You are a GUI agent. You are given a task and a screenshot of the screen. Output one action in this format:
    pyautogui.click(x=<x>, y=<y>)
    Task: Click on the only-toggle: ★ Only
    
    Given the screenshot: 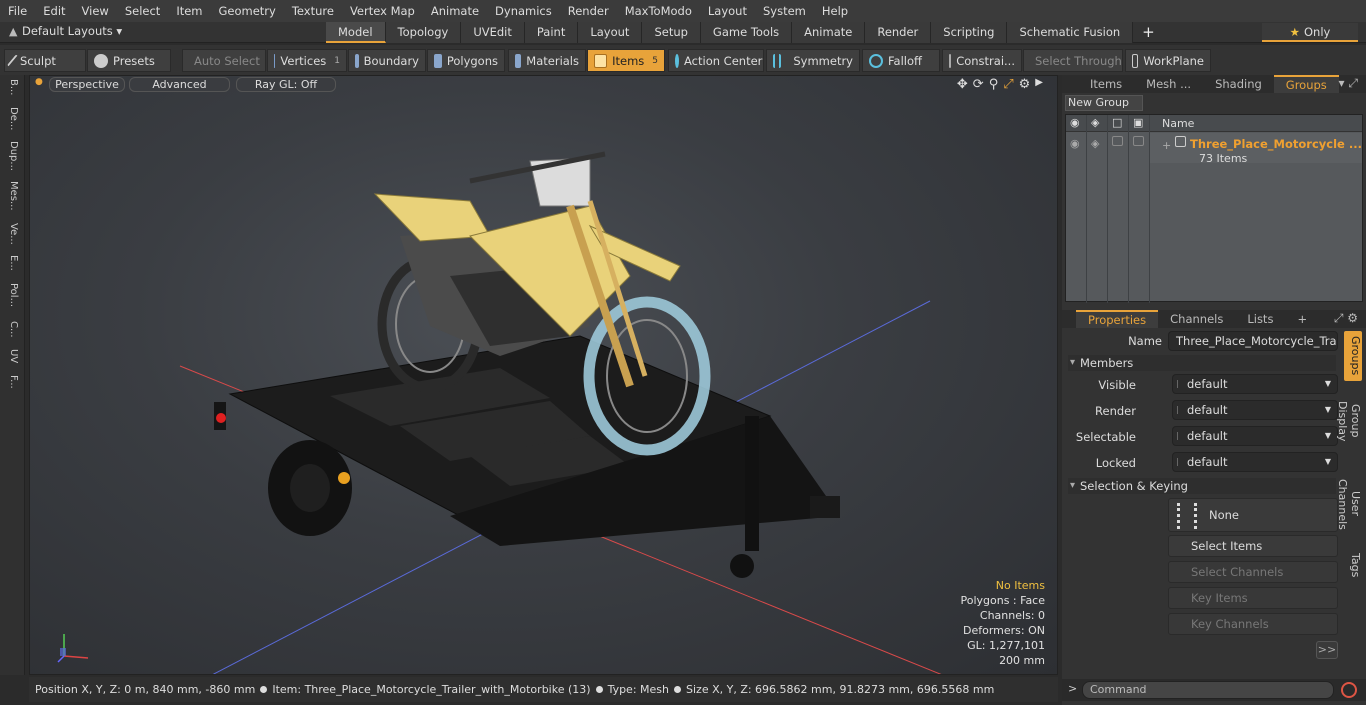 What is the action you would take?
    pyautogui.click(x=1310, y=32)
    